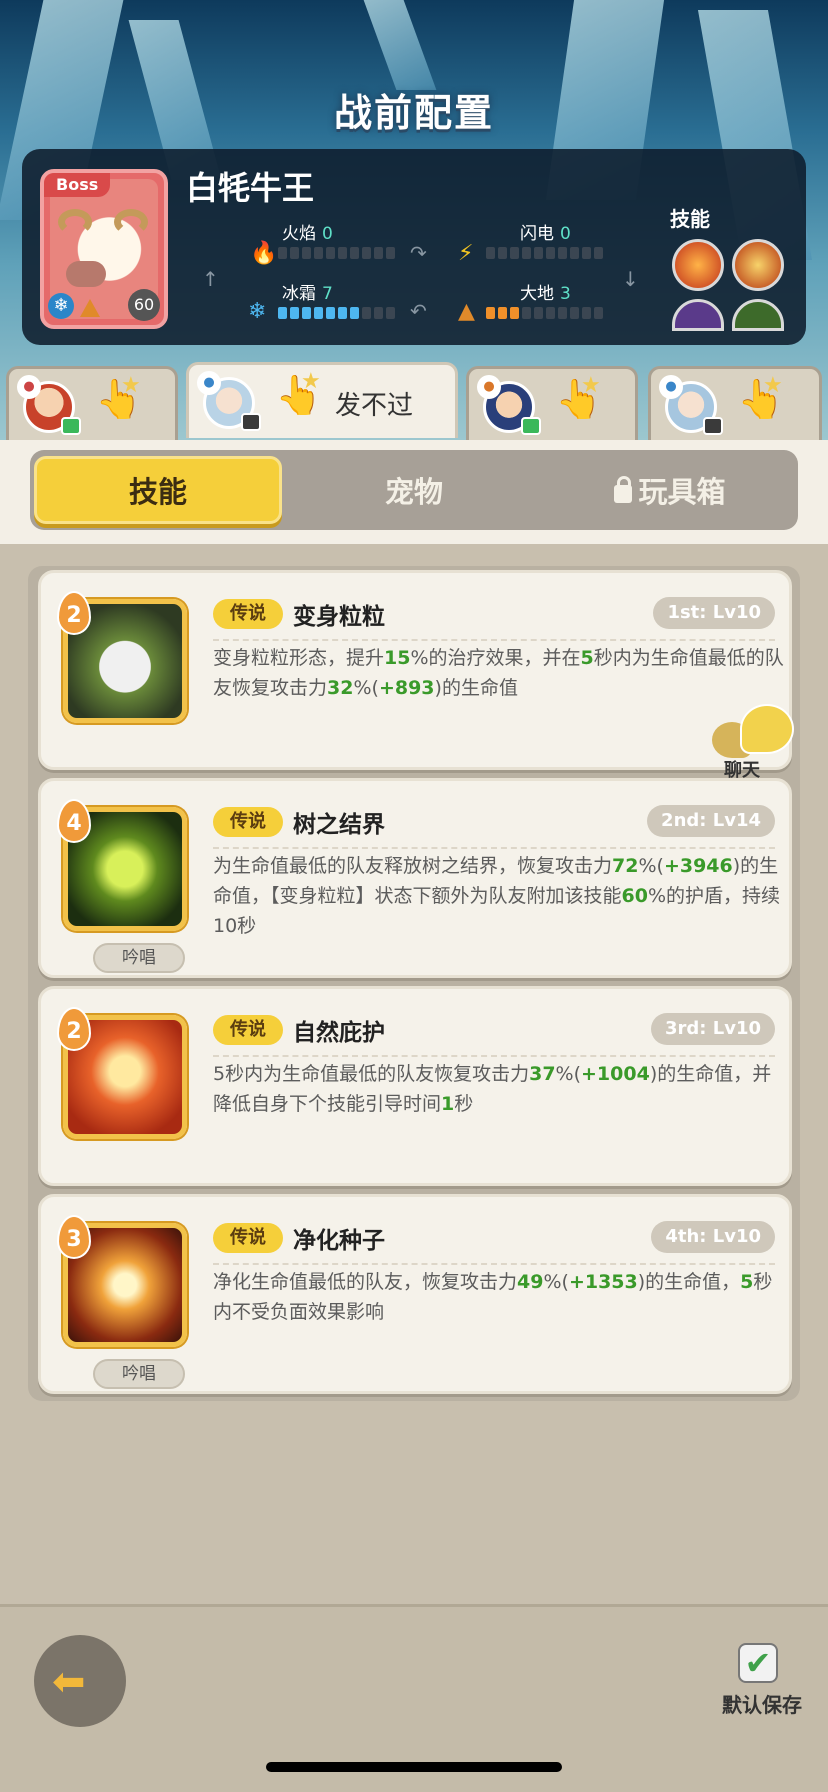 This screenshot has width=828, height=1792. I want to click on hero-tab-label: 发不过, so click(374, 406).